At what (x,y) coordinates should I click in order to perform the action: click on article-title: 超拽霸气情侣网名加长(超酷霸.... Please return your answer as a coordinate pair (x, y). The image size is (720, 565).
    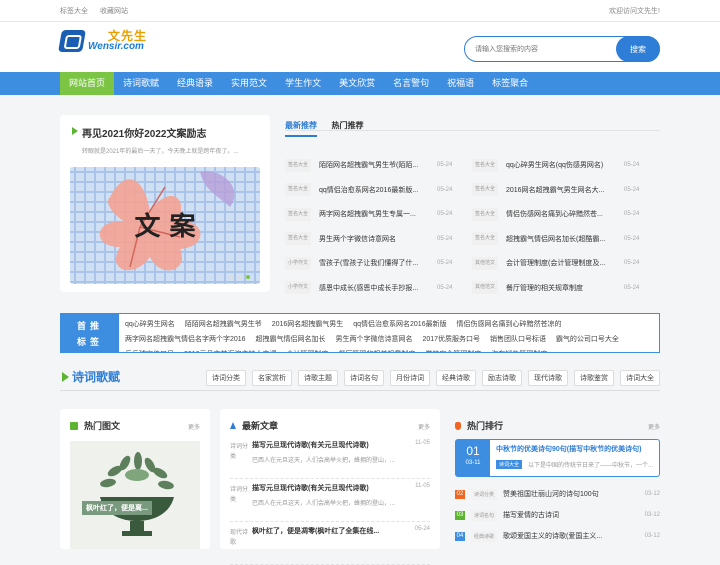
    Looking at the image, I should click on (560, 239).